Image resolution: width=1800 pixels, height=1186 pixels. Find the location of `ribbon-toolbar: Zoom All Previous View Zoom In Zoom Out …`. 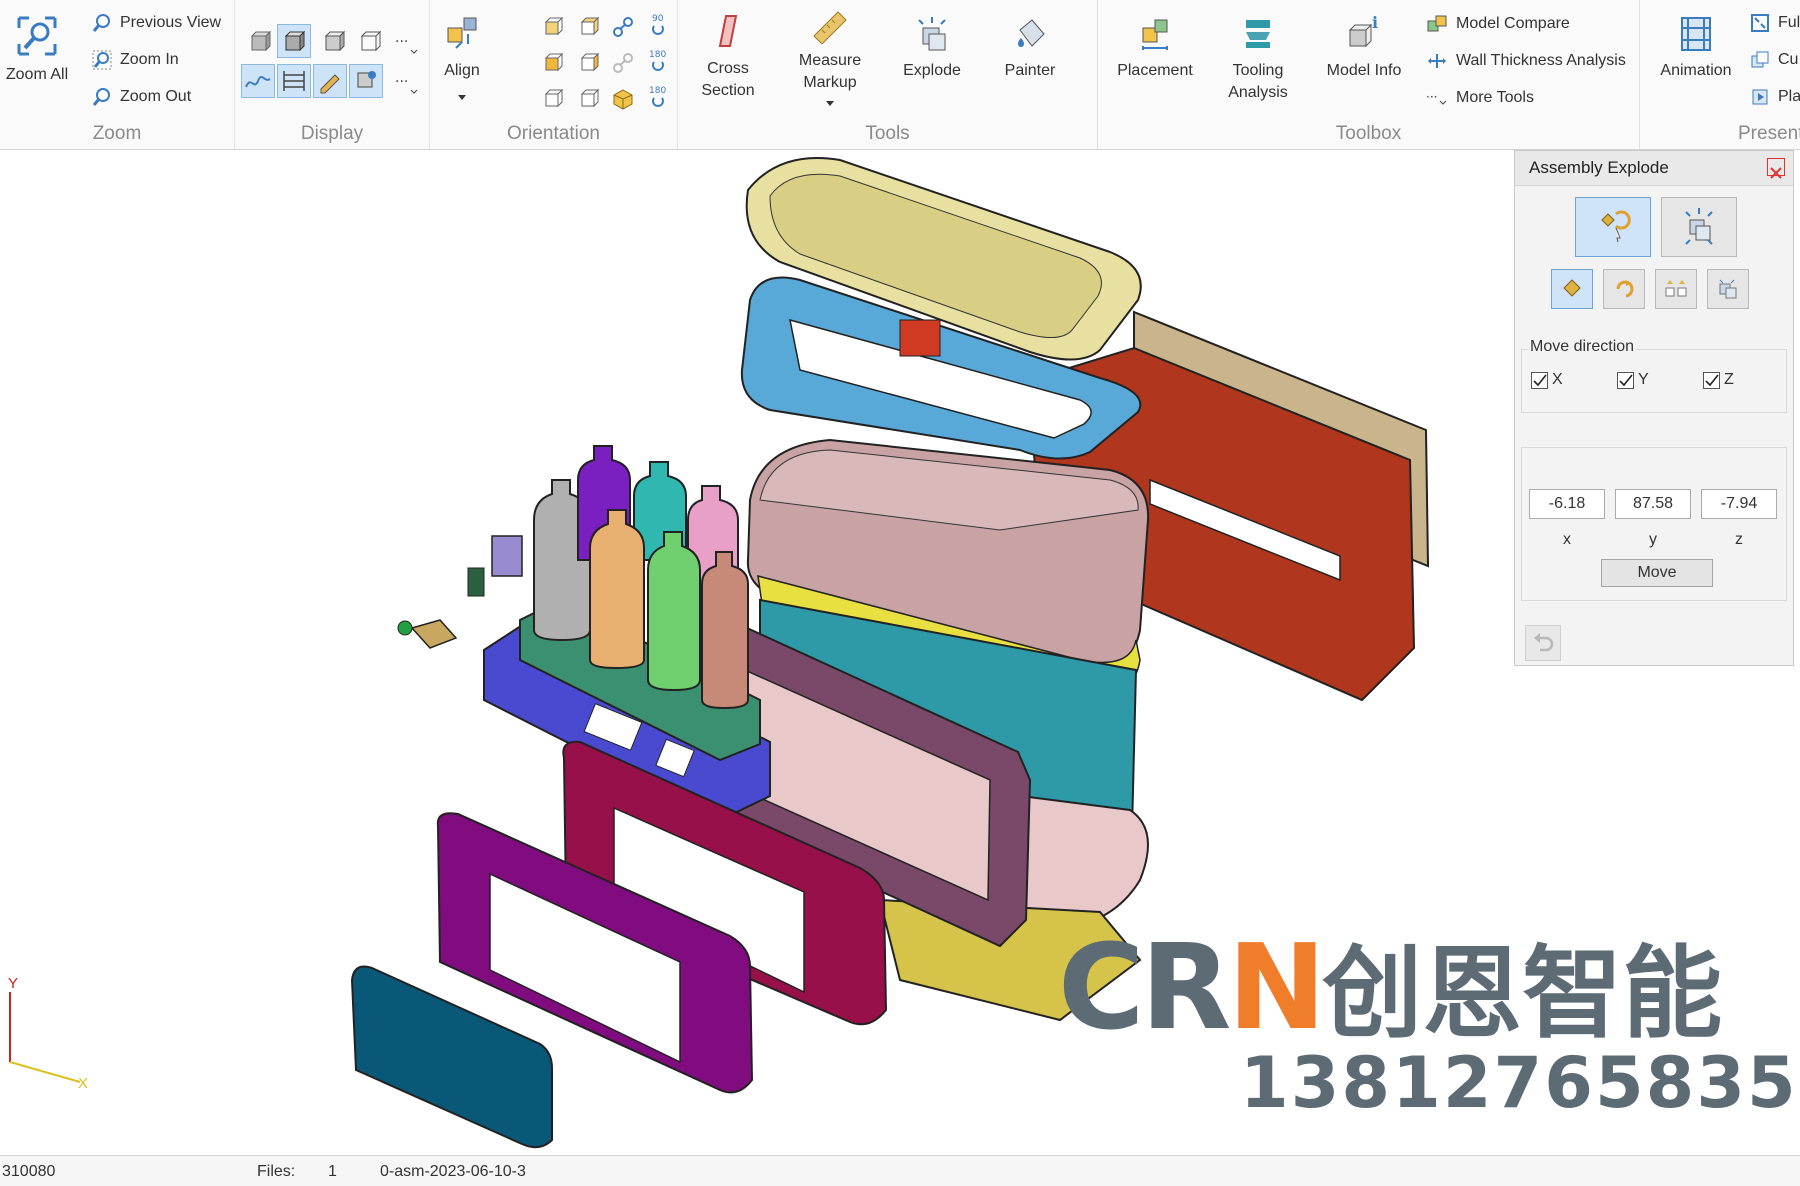

ribbon-toolbar: Zoom All Previous View Zoom In Zoom Out … is located at coordinates (900, 75).